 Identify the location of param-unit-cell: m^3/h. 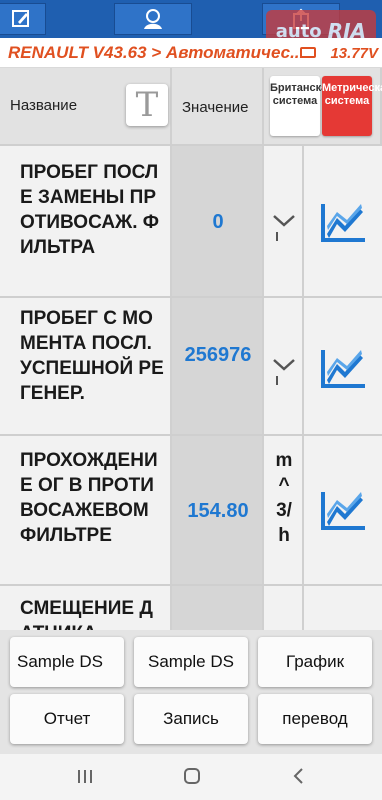
(284, 511).